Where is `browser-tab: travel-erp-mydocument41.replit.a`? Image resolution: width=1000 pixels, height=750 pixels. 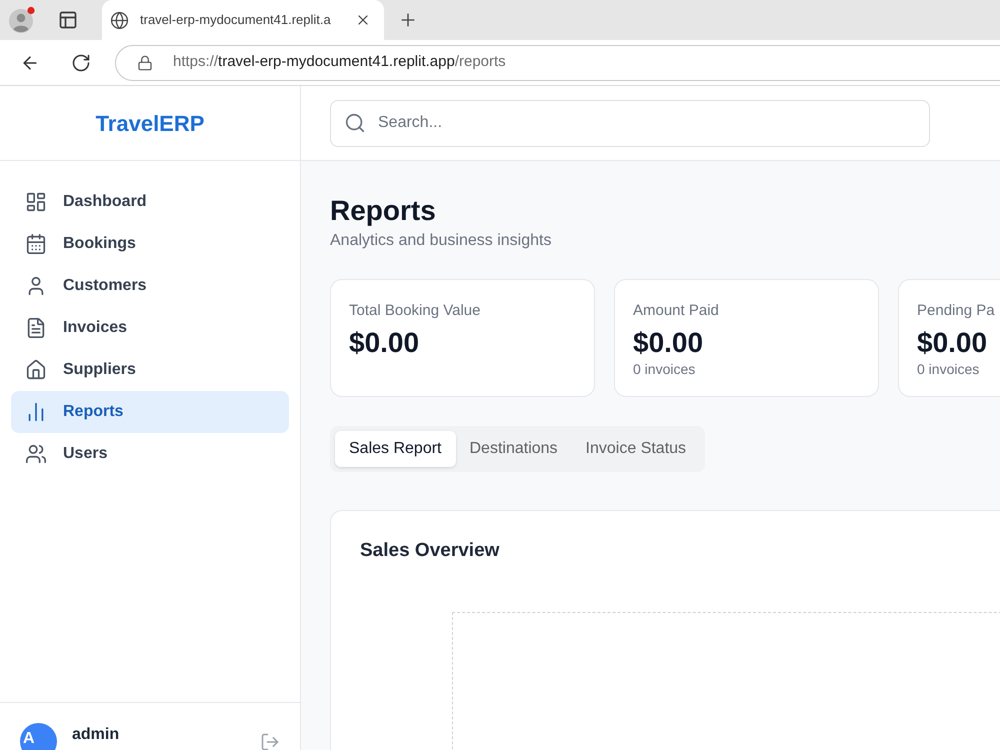
browser-tab: travel-erp-mydocument41.replit.a is located at coordinates (243, 20).